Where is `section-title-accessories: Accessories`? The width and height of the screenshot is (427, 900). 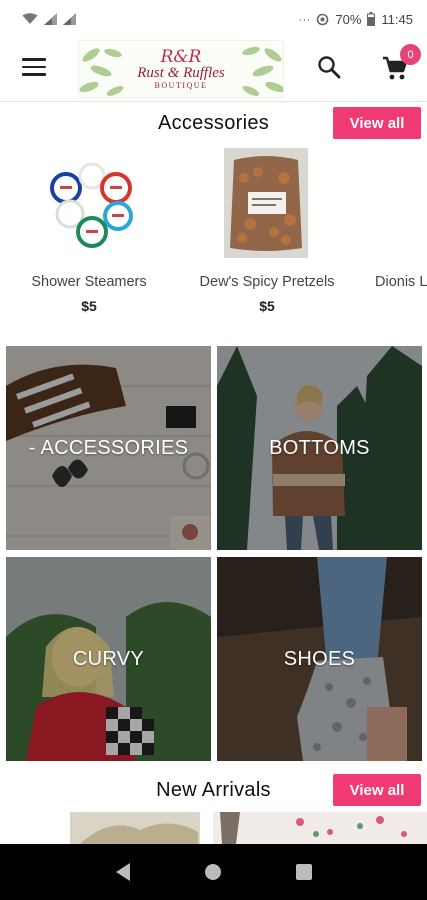 section-title-accessories: Accessories is located at coordinates (213, 122).